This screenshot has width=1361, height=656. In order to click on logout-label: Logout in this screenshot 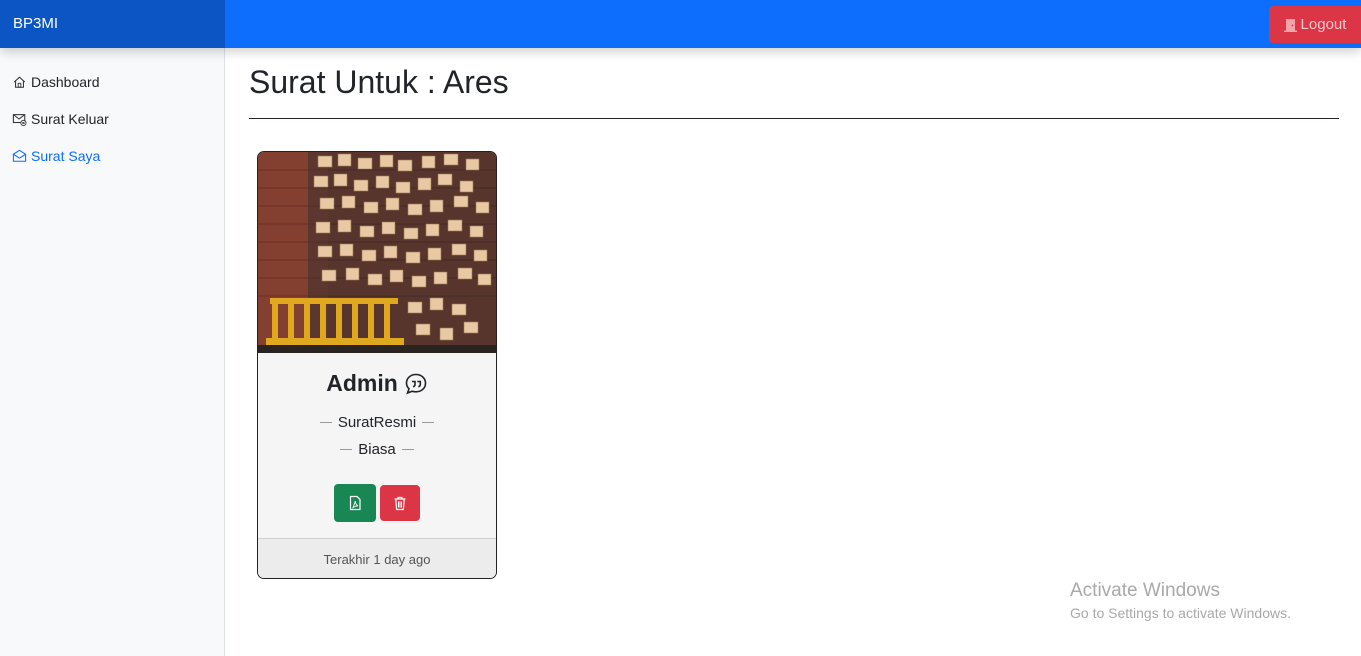, I will do `click(1323, 24)`.